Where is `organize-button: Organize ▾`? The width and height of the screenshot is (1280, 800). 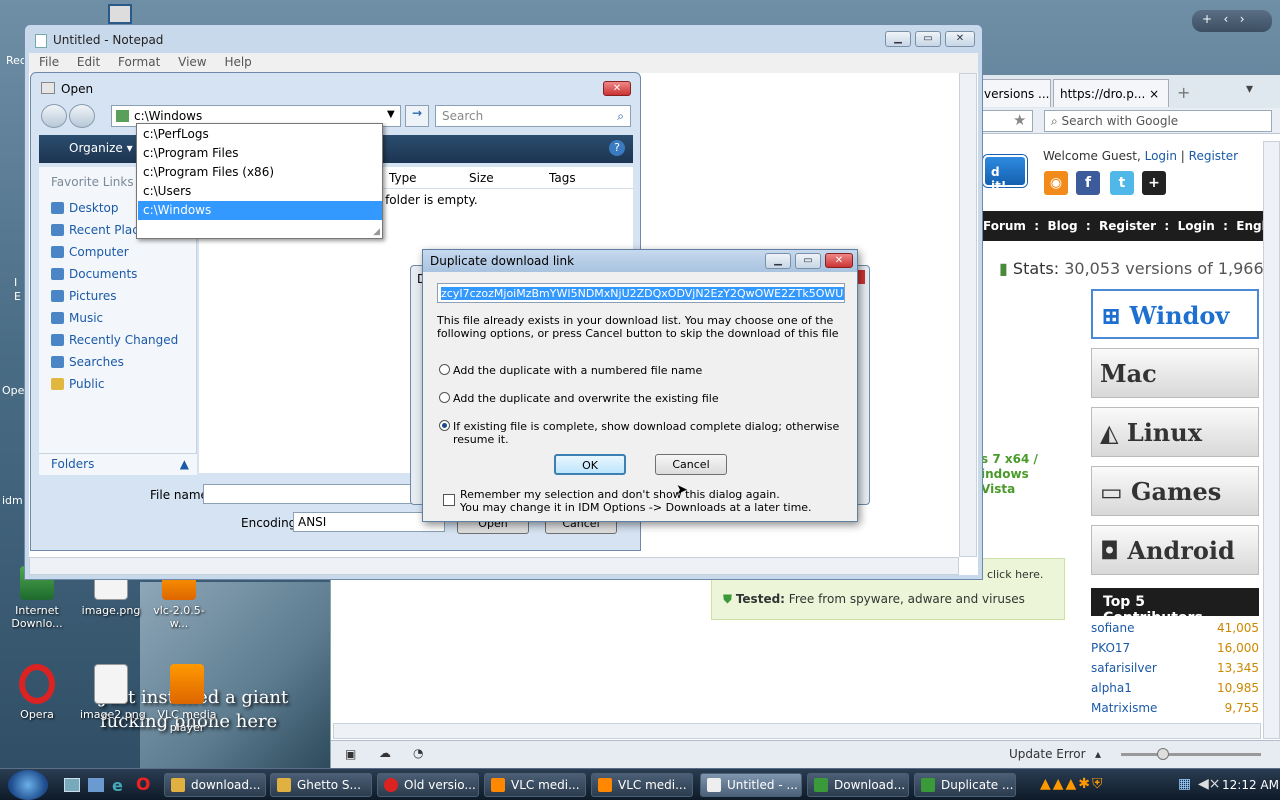
organize-button: Organize ▾ is located at coordinates (101, 148).